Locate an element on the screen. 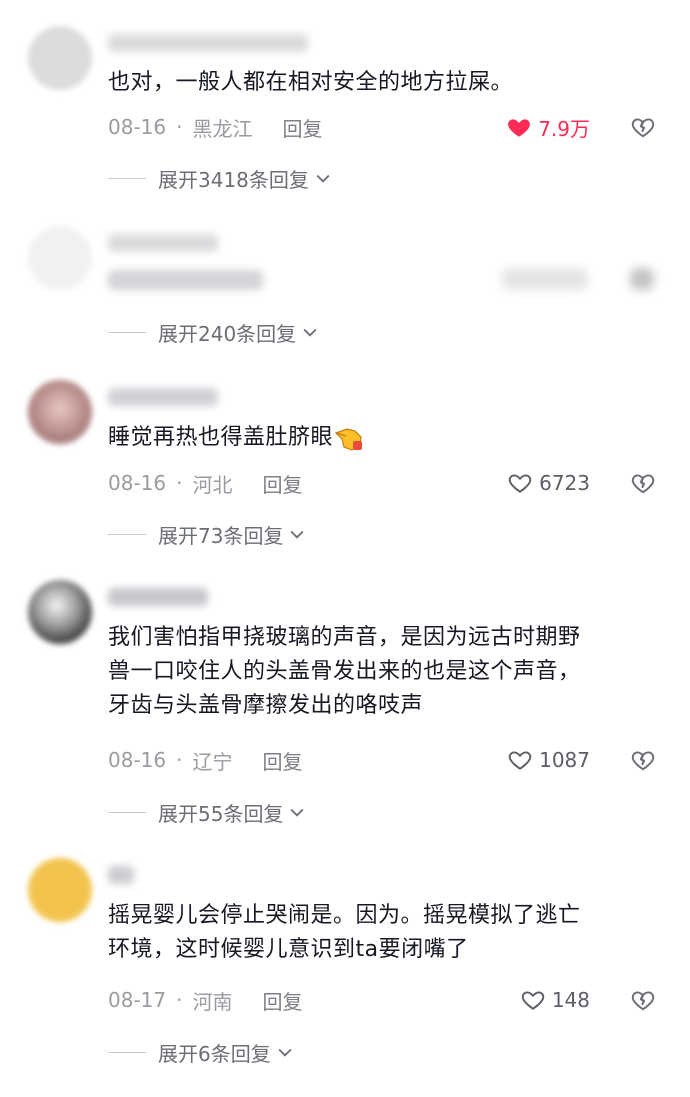 This screenshot has width=690, height=1097. blurred-dislike is located at coordinates (642, 279).